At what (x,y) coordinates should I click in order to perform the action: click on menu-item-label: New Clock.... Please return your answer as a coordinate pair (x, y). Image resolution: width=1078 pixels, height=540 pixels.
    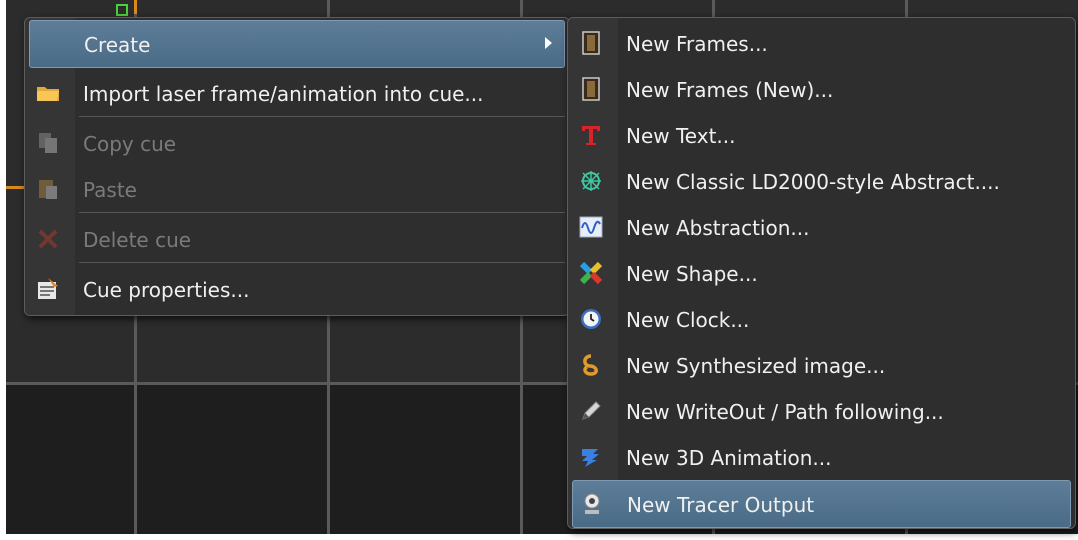
    Looking at the image, I should click on (688, 320).